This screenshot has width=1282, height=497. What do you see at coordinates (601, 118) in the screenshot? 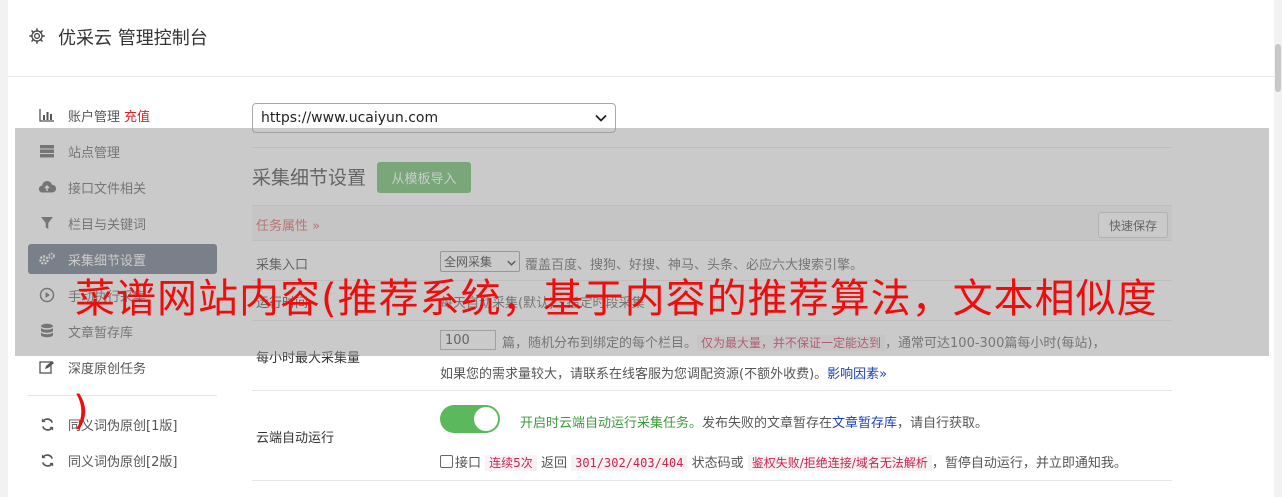
I see `chevron-down-icon` at bounding box center [601, 118].